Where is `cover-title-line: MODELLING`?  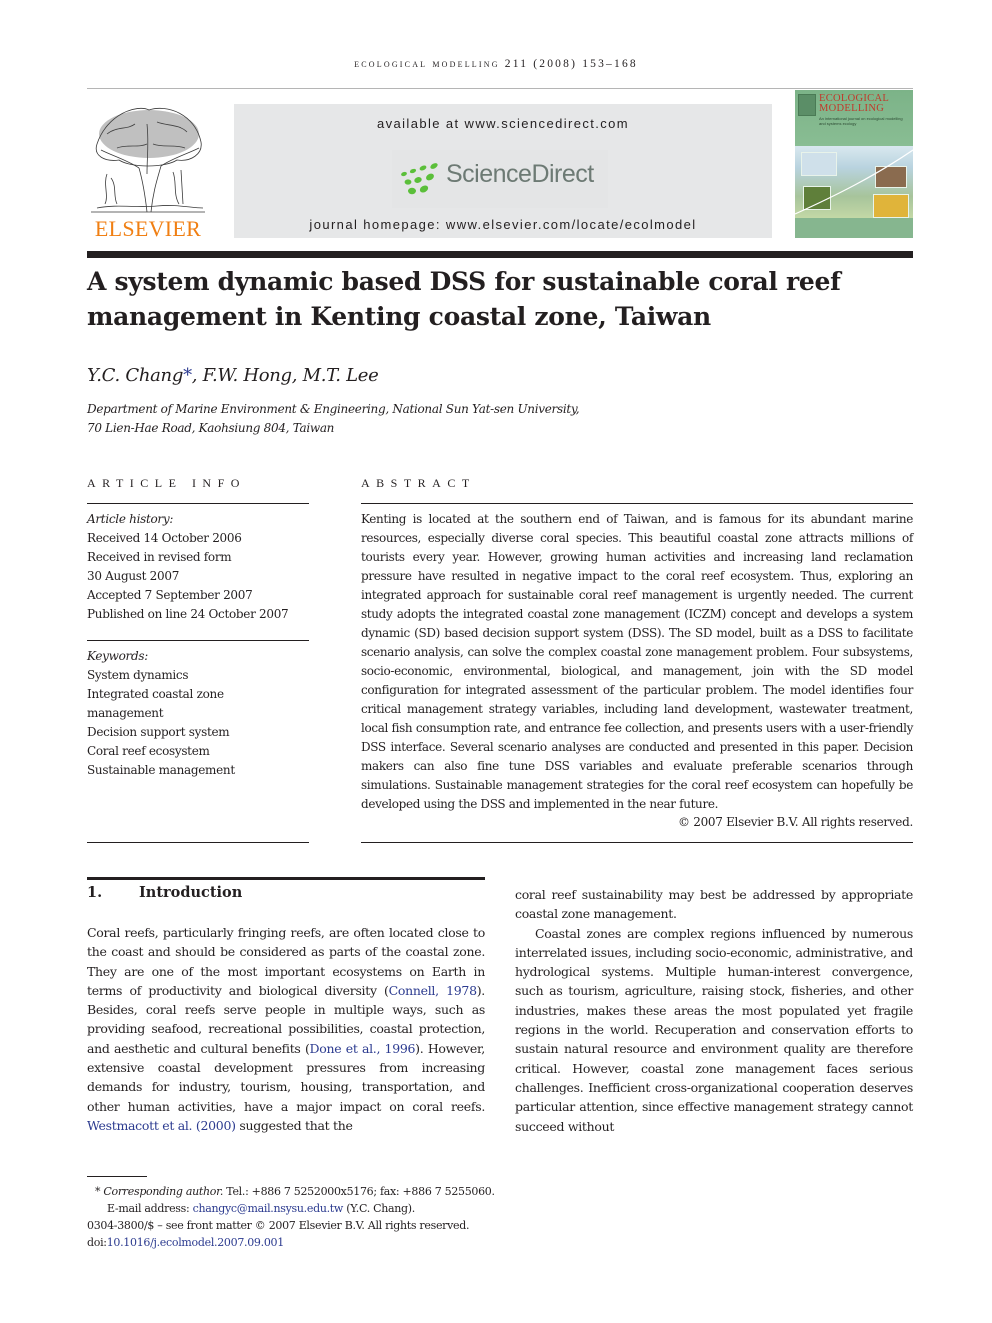
cover-title-line: MODELLING is located at coordinates (852, 108).